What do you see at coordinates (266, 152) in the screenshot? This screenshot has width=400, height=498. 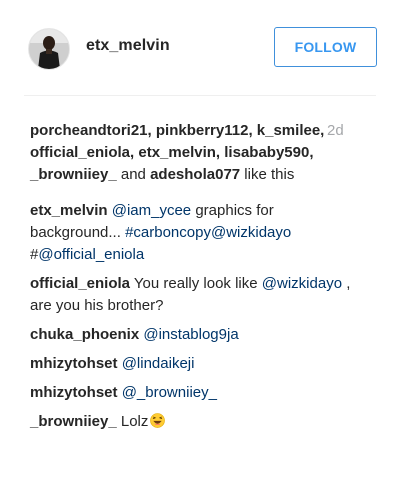 I see `liker-username: lisababy590` at bounding box center [266, 152].